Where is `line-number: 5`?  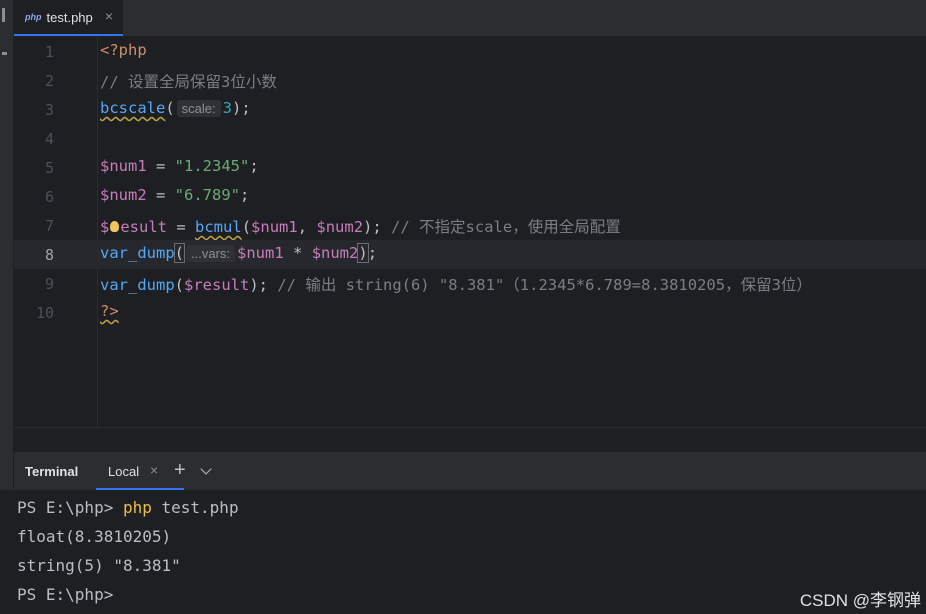 line-number: 5 is located at coordinates (49, 168).